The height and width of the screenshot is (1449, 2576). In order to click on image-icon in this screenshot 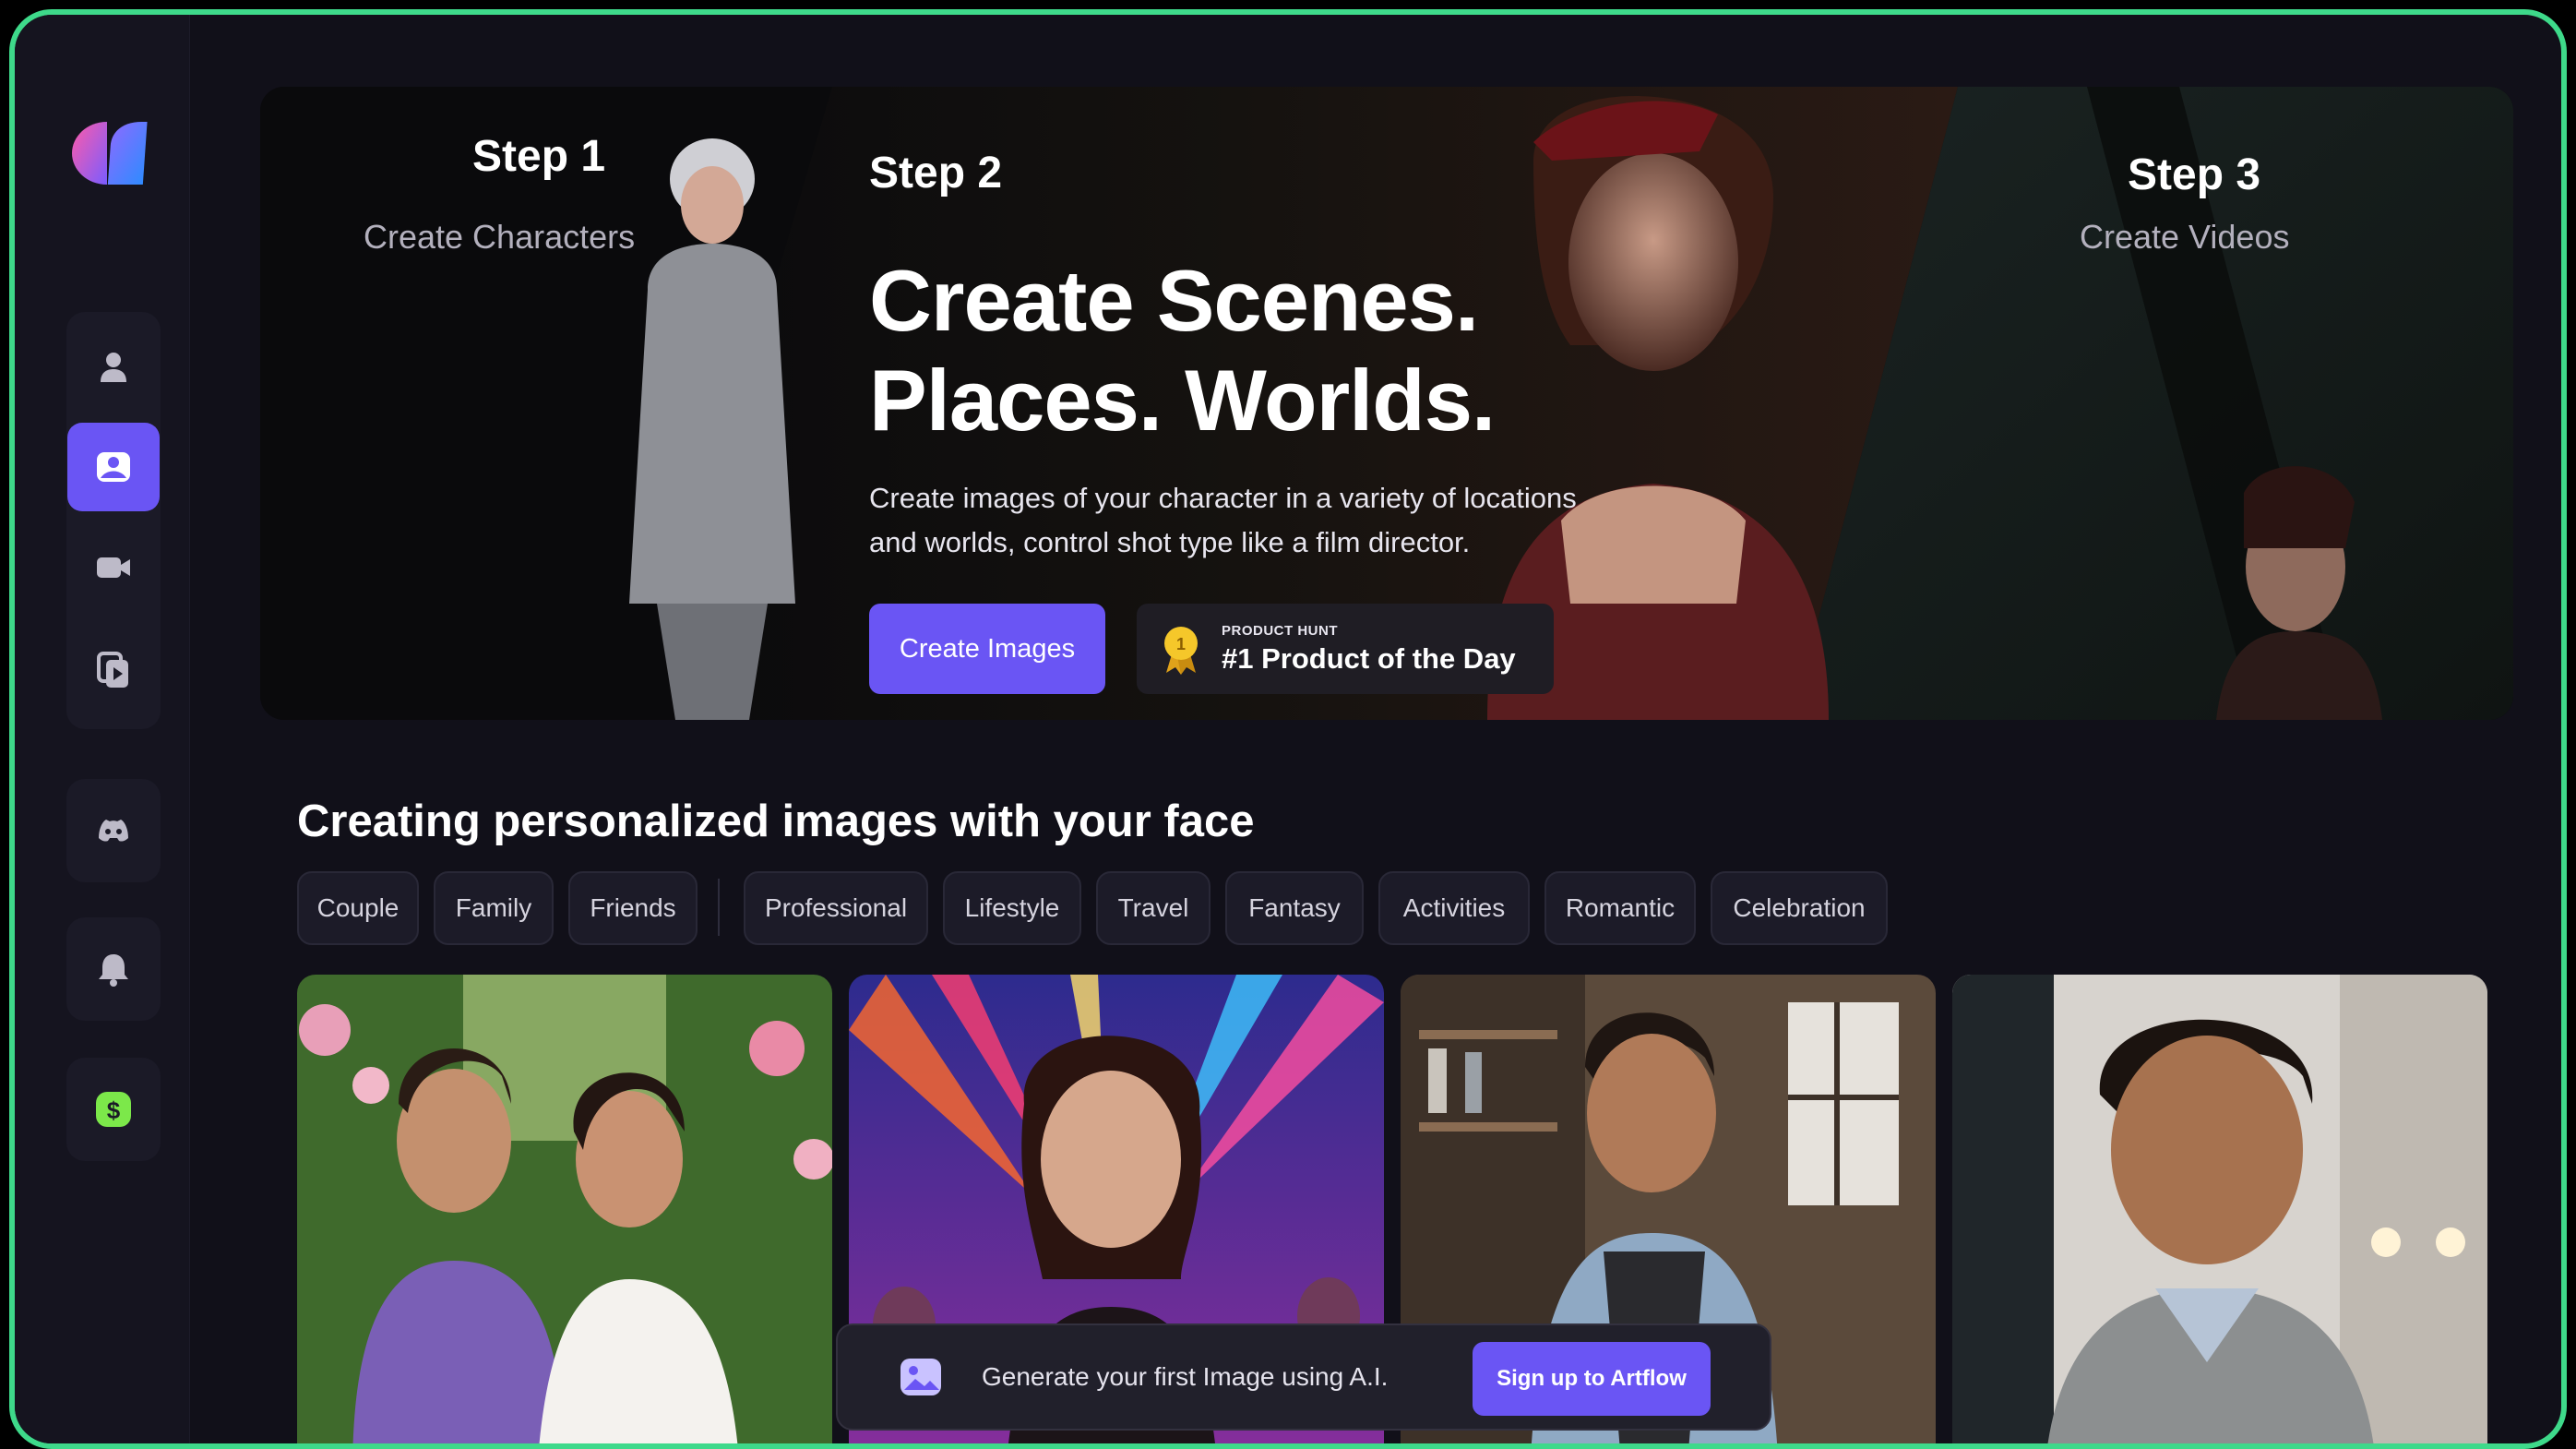, I will do `click(113, 467)`.